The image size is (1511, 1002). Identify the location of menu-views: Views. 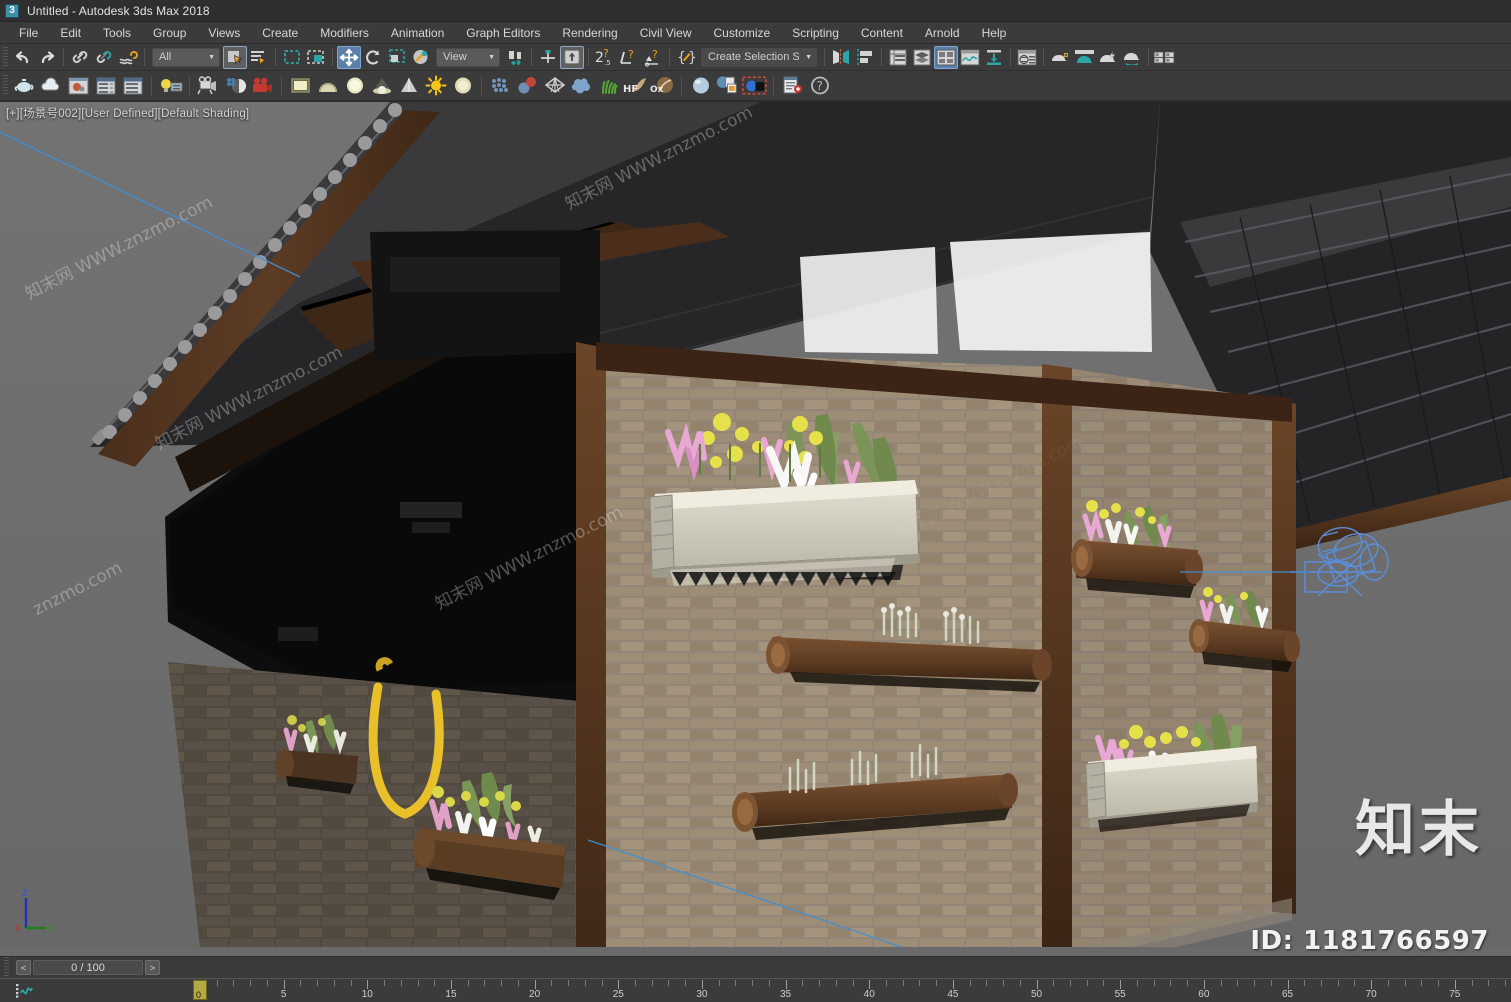
(224, 33).